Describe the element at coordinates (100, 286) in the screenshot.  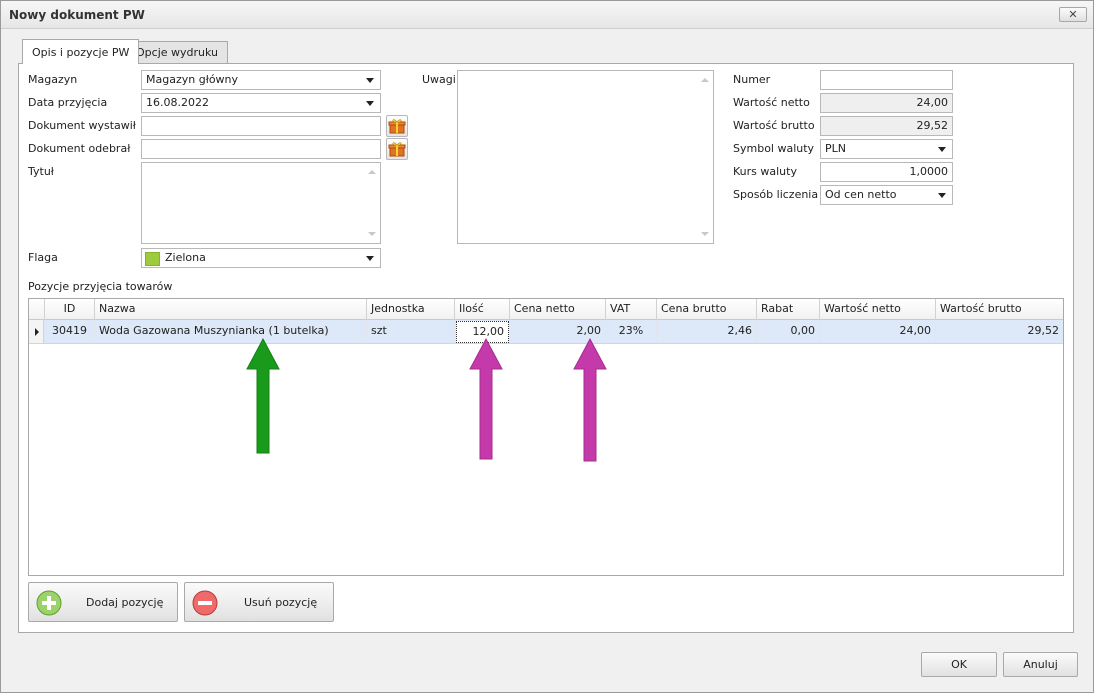
I see `grid-caption: Pozycje przyjęcia towarów` at that location.